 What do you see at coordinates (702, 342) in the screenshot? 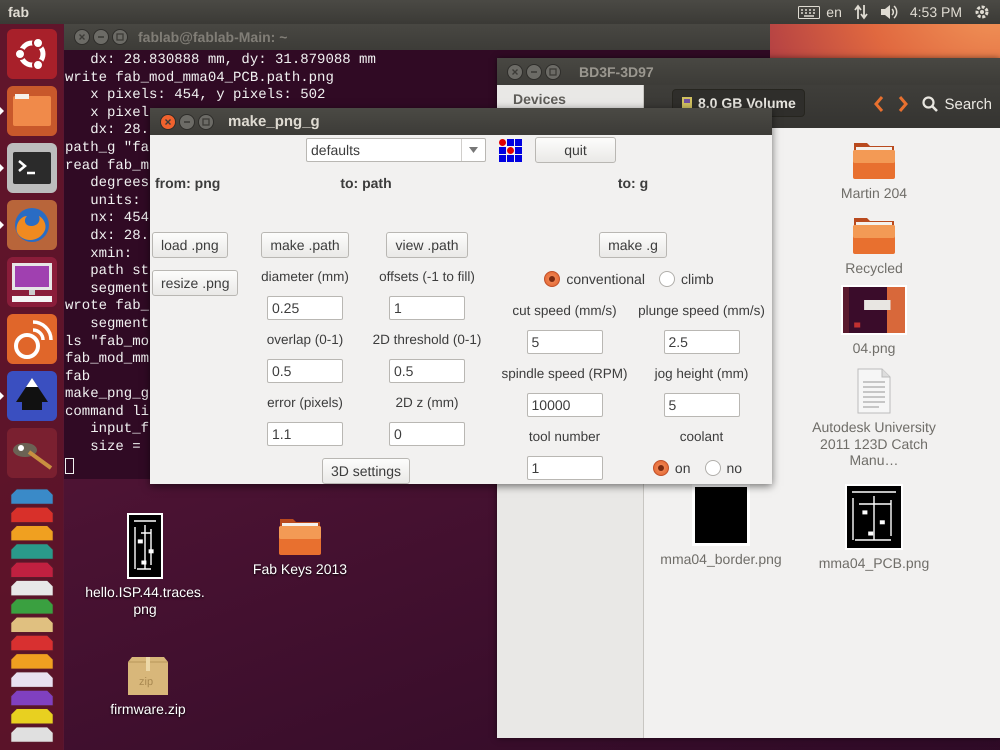
I see `text-field: 2.5` at bounding box center [702, 342].